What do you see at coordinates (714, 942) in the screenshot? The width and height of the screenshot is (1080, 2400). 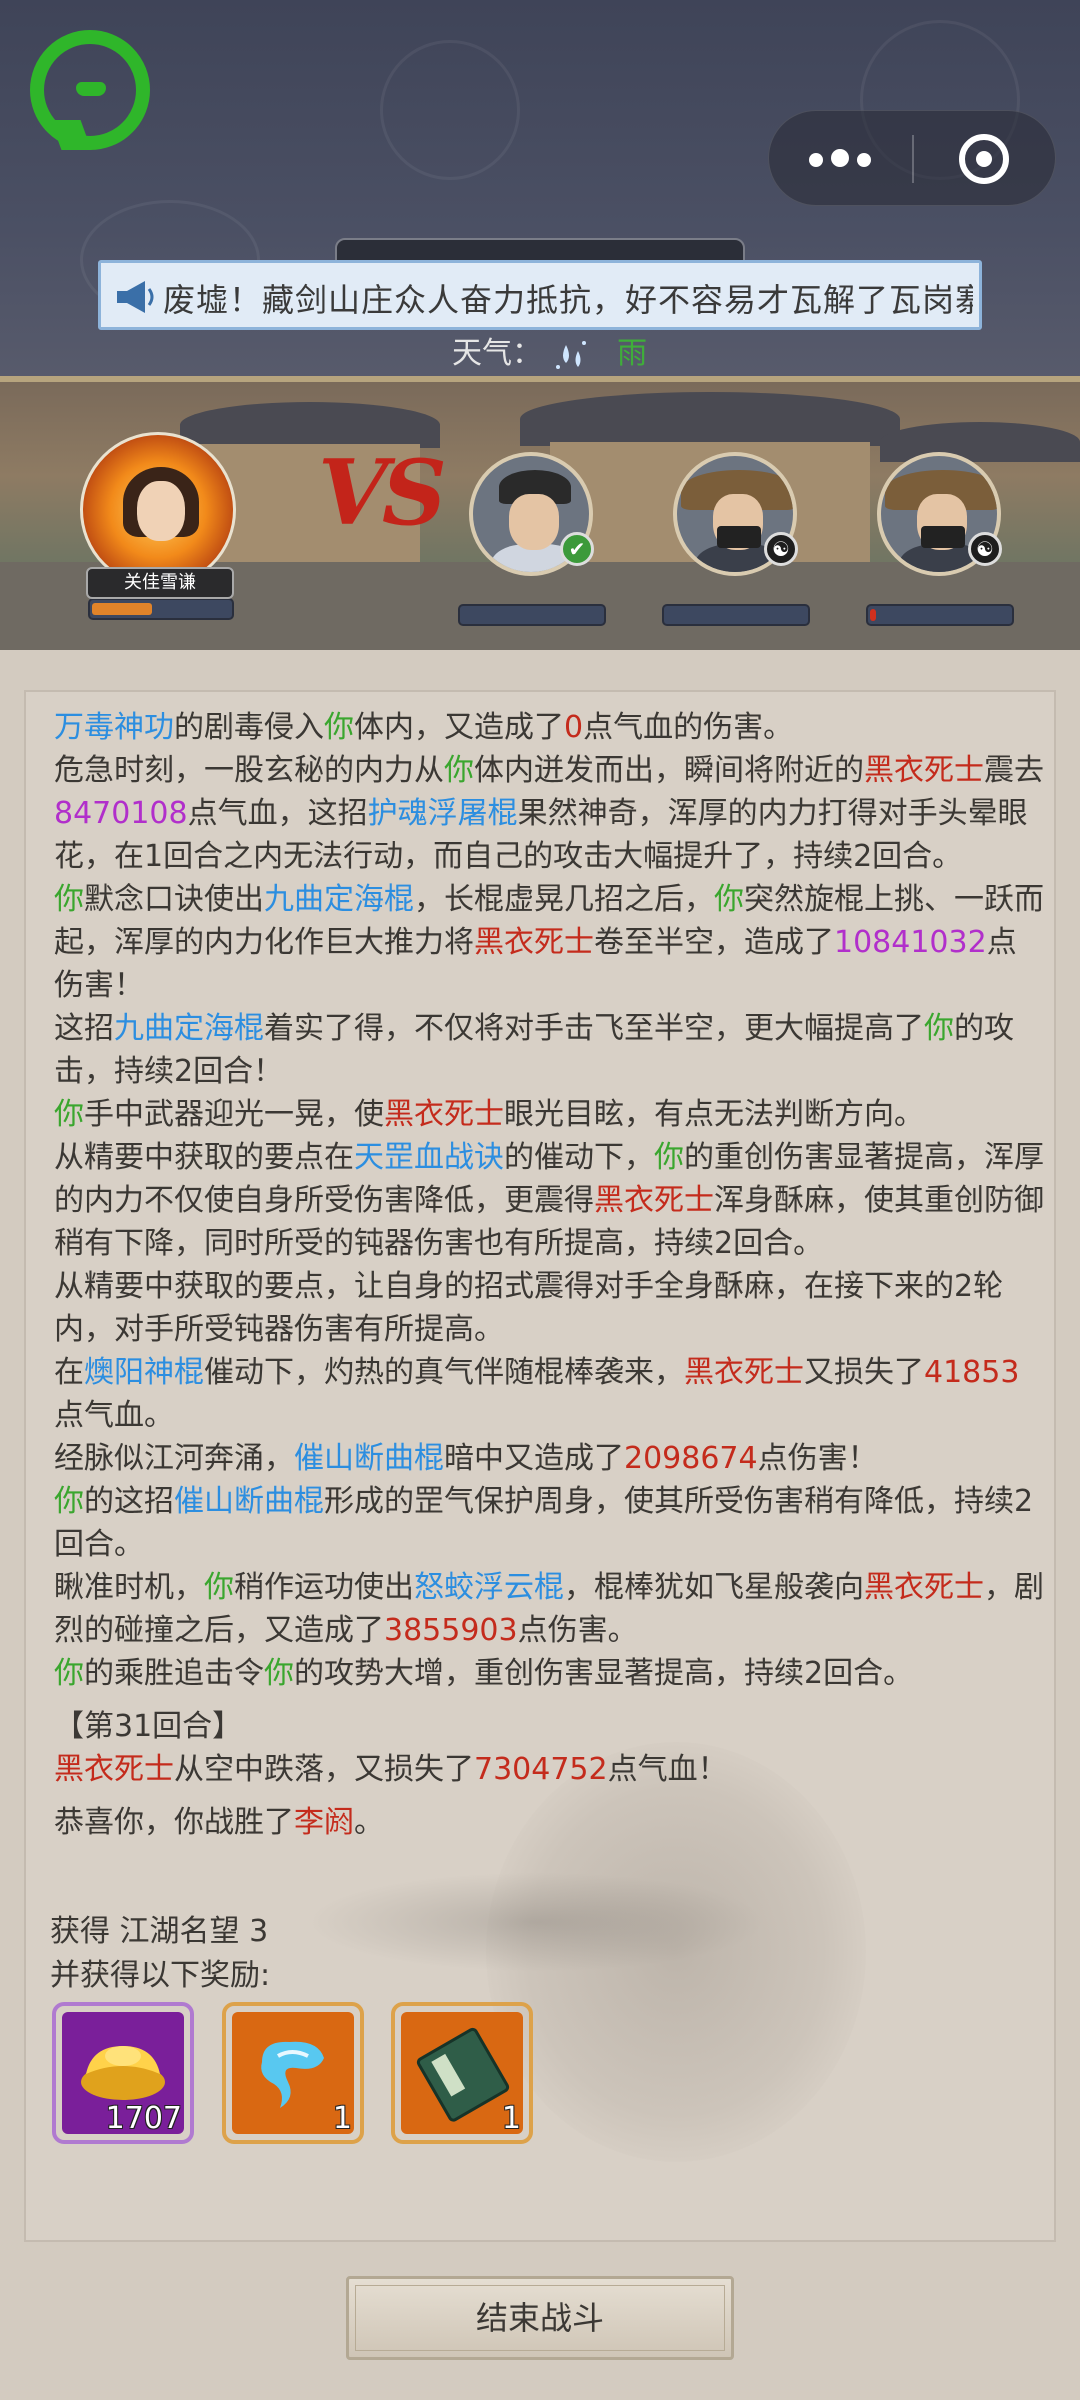 I see `log-text: 卷至半空，造成了` at bounding box center [714, 942].